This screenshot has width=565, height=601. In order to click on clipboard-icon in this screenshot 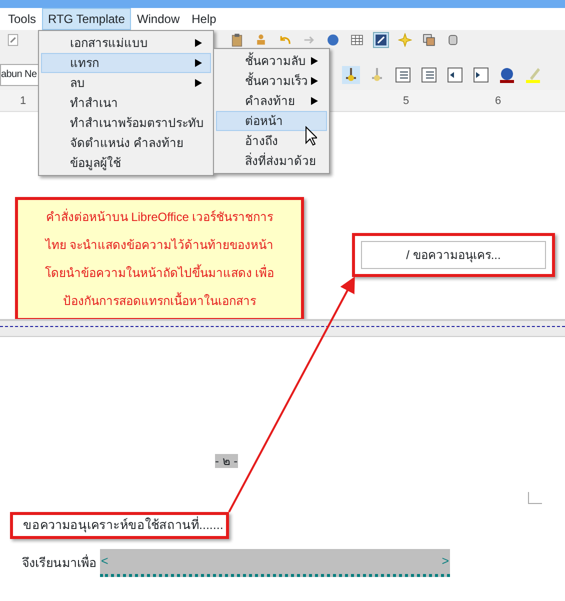, I will do `click(237, 40)`.